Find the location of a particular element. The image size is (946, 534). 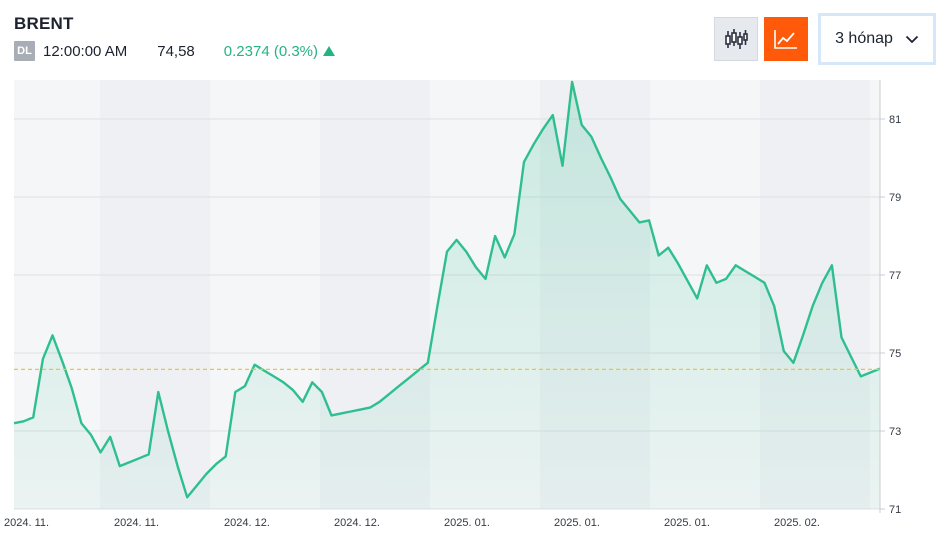

y-tick-label: 73 is located at coordinates (895, 432).